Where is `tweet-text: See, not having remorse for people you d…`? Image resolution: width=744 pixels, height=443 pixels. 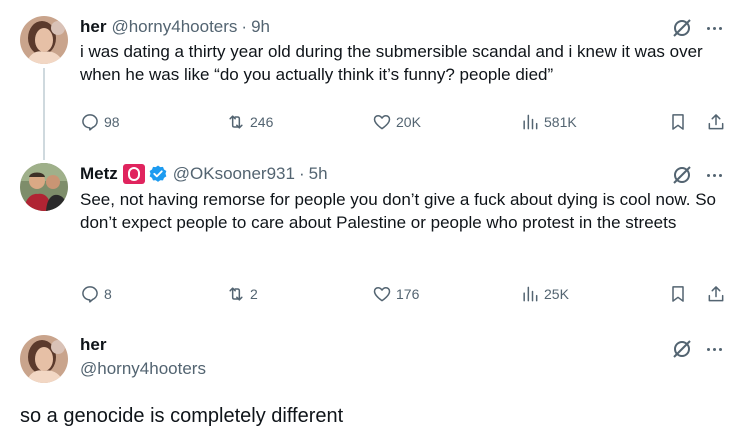
tweet-text: See, not having remorse for people you d… is located at coordinates (398, 211).